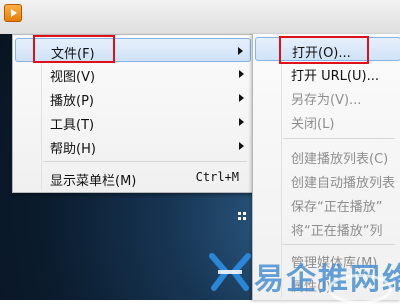 The width and height of the screenshot is (400, 304). I want to click on menu-separator, so click(145, 161).